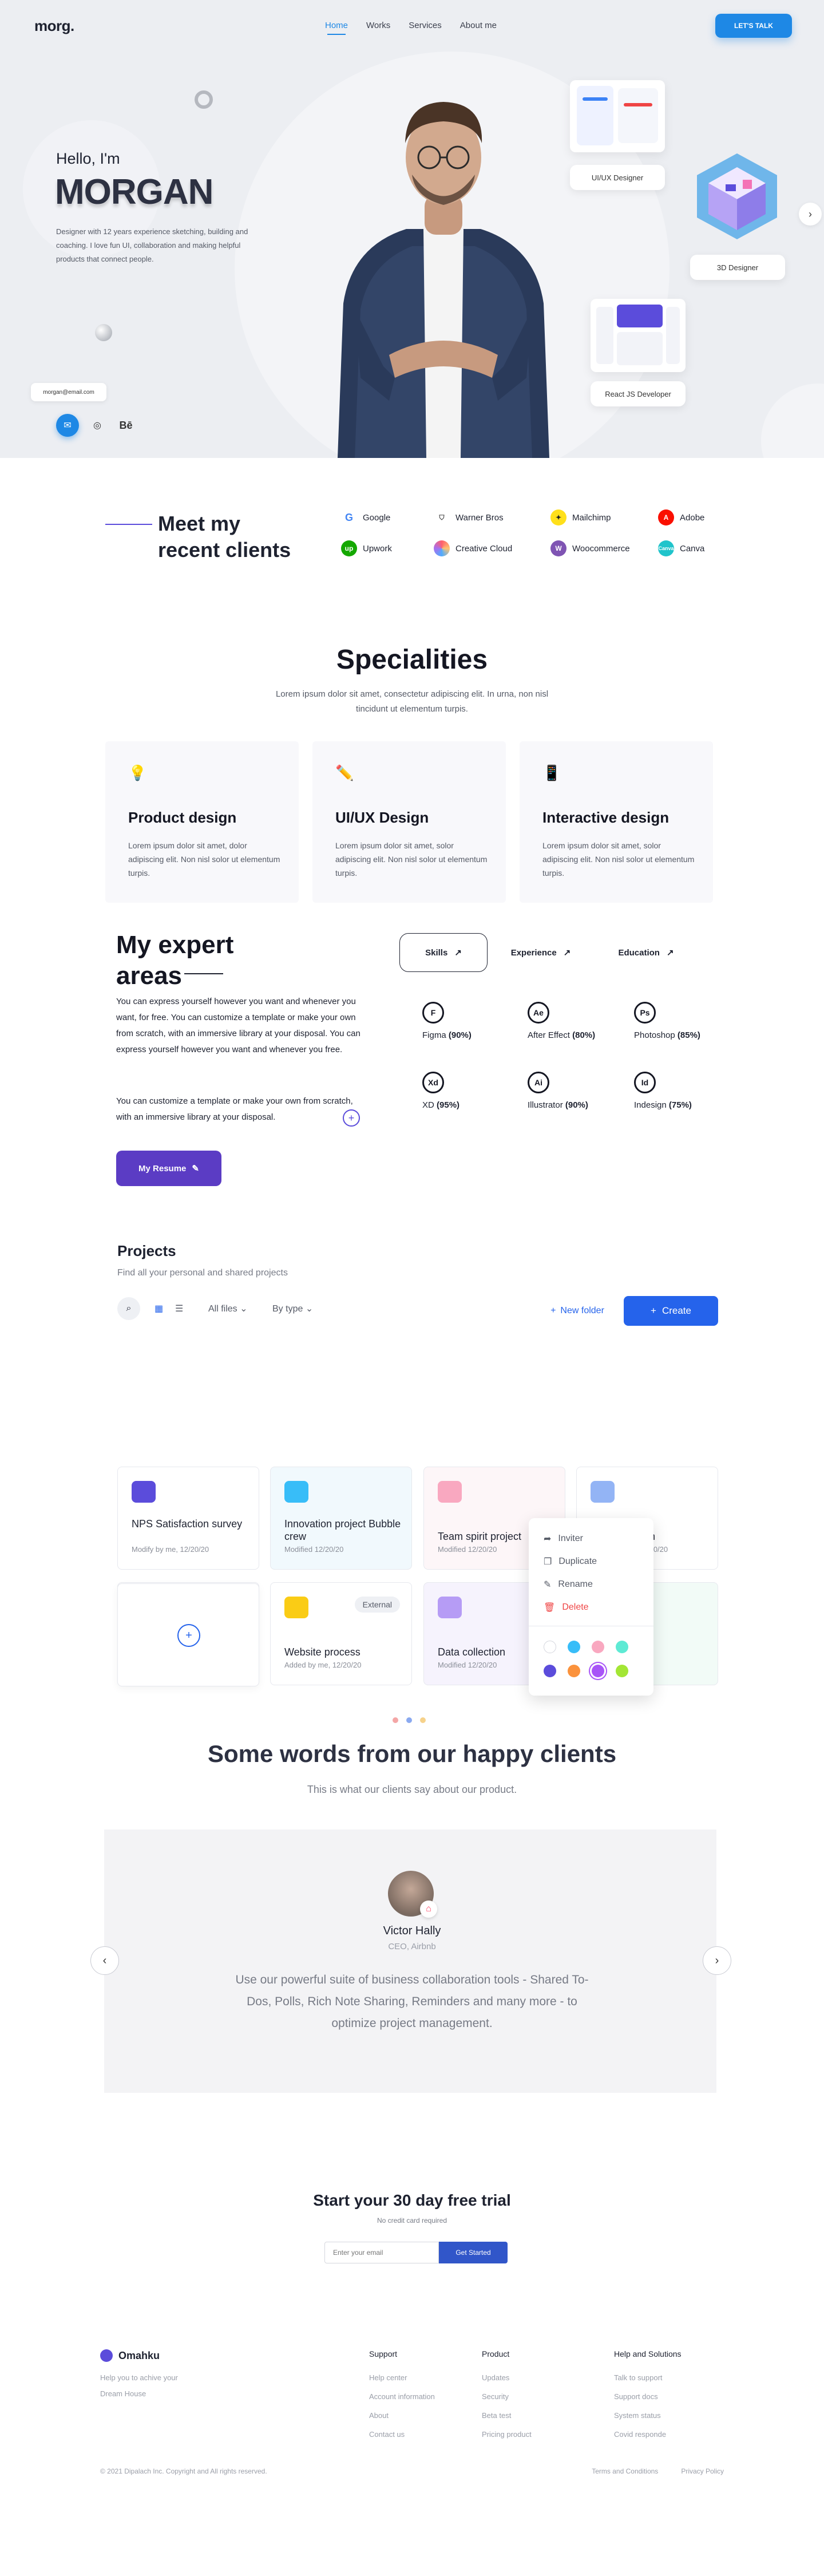 This screenshot has height=2576, width=824. What do you see at coordinates (67, 425) in the screenshot?
I see `mail-icon: ✉` at bounding box center [67, 425].